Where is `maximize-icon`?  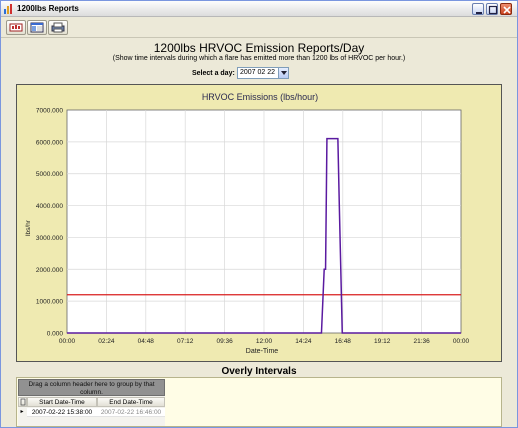
maximize-icon is located at coordinates (493, 10).